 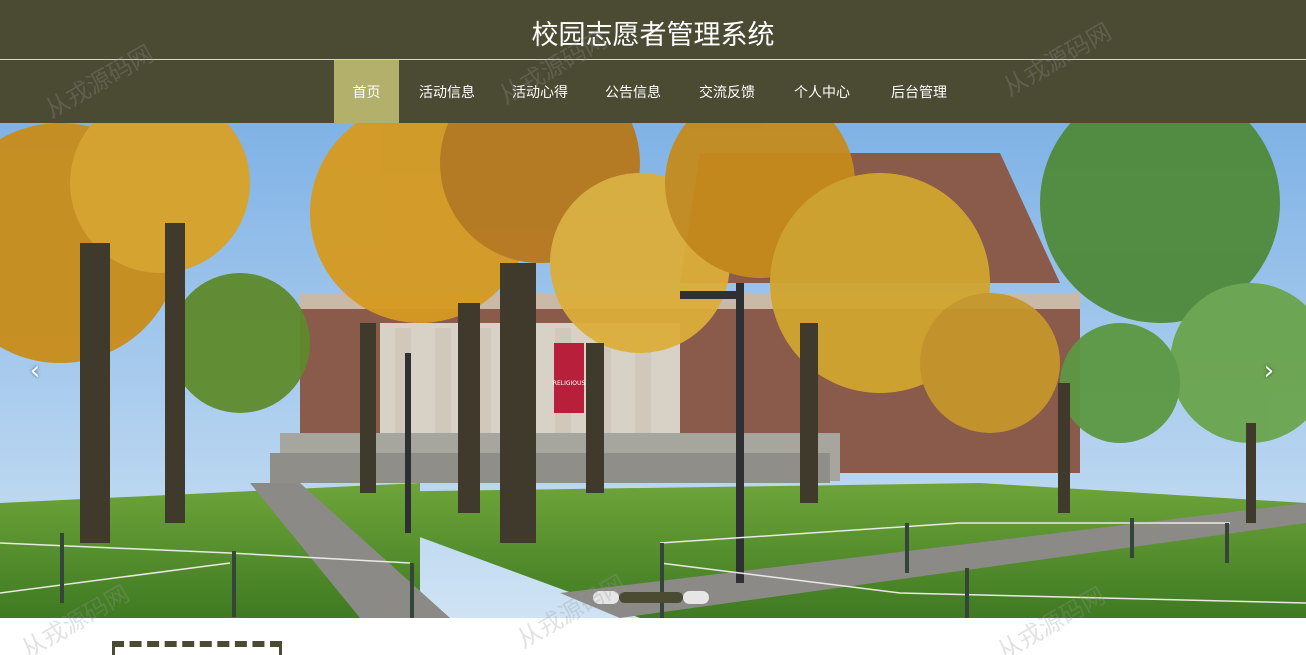 I want to click on carousel-indicators, so click(x=651, y=597).